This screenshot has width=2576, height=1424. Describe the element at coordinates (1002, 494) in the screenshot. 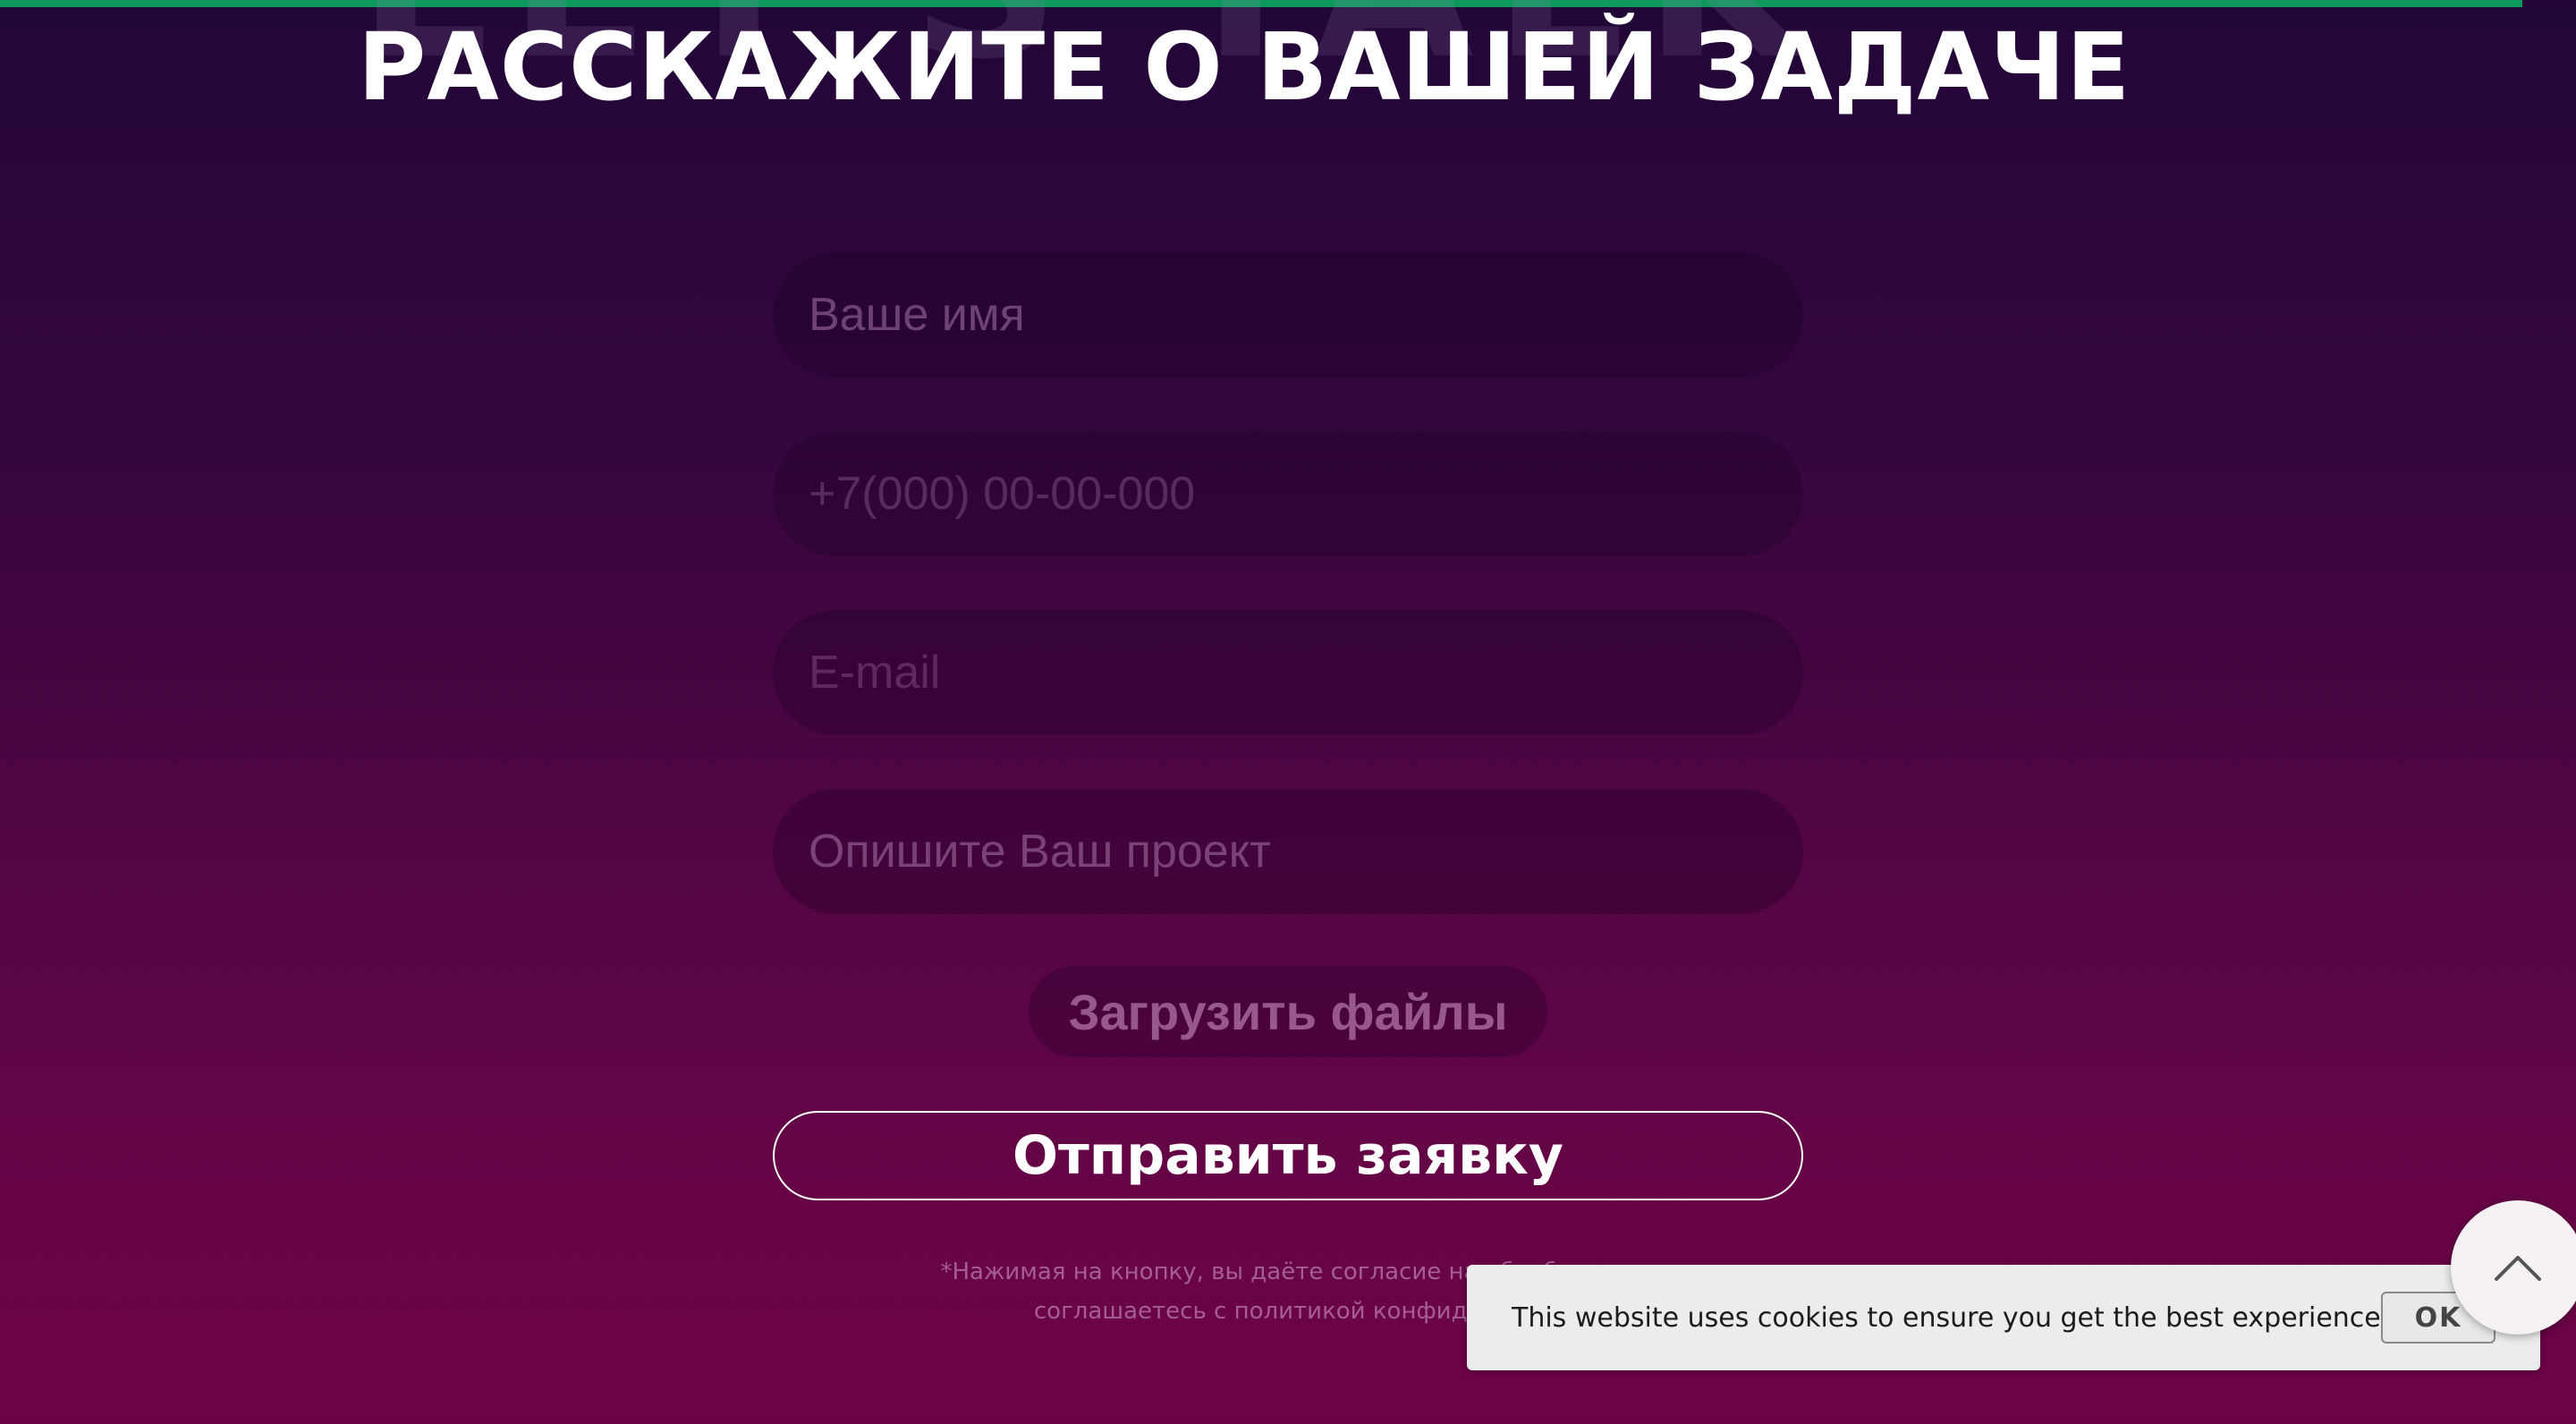

I see `phone-input-placeholder: +7(000) 00-00-000` at that location.